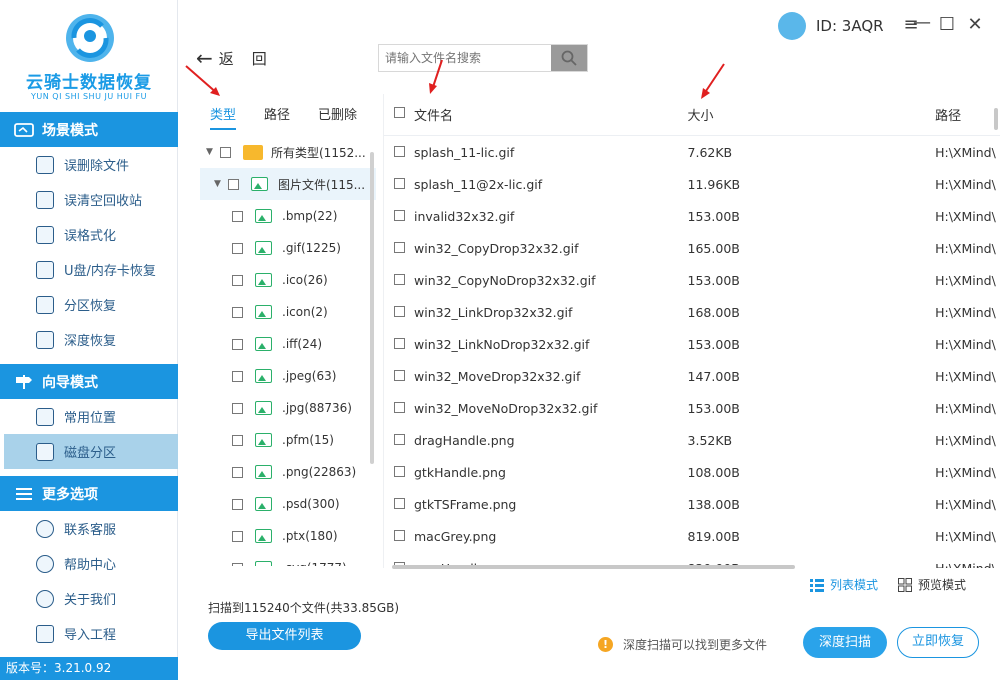 Image resolution: width=1000 pixels, height=680 pixels. What do you see at coordinates (967, 114) in the screenshot?
I see `column-header-path: 路径` at bounding box center [967, 114].